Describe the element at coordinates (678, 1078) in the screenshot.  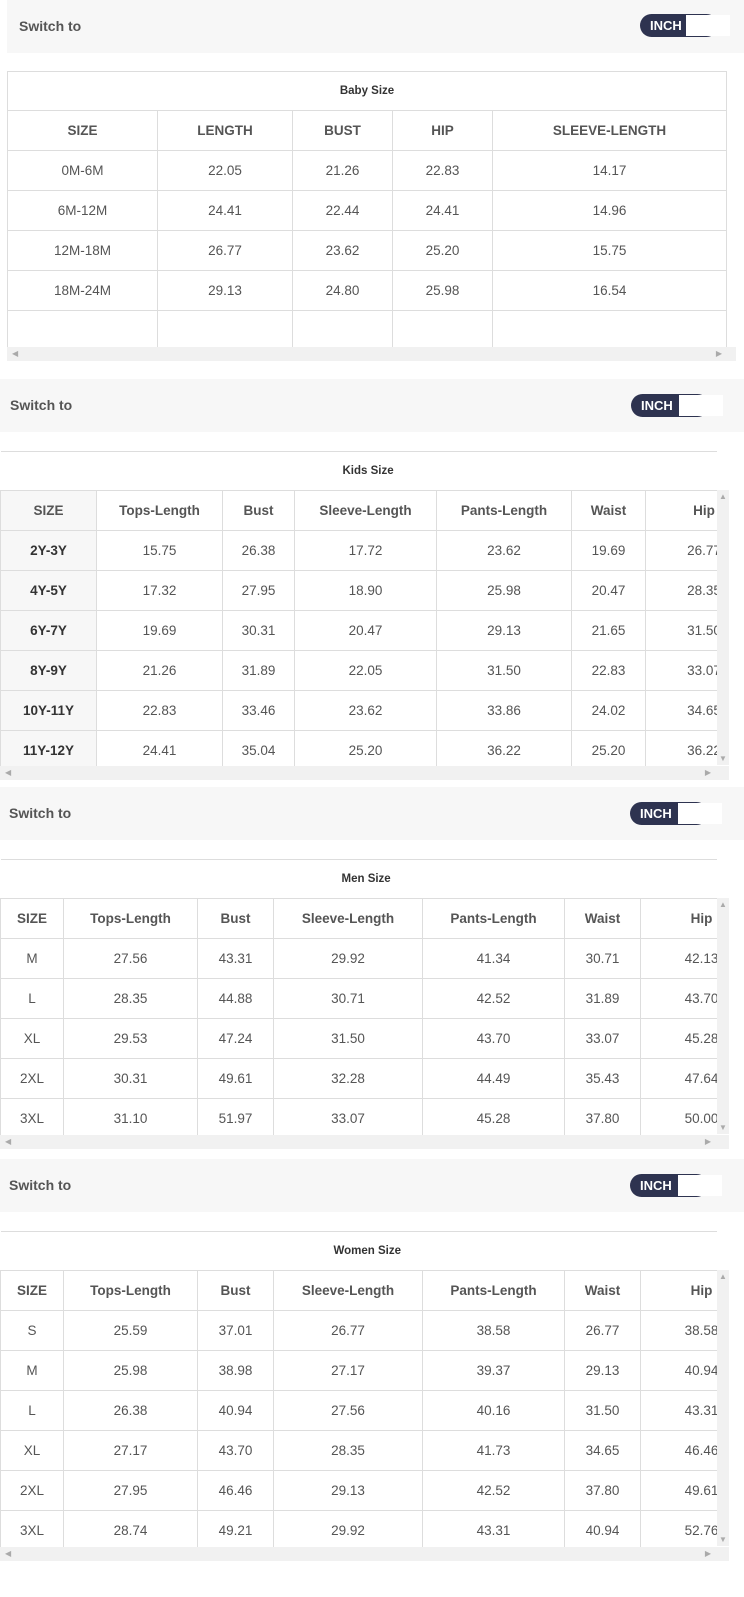
I see `measurement-cell: 47.64` at that location.